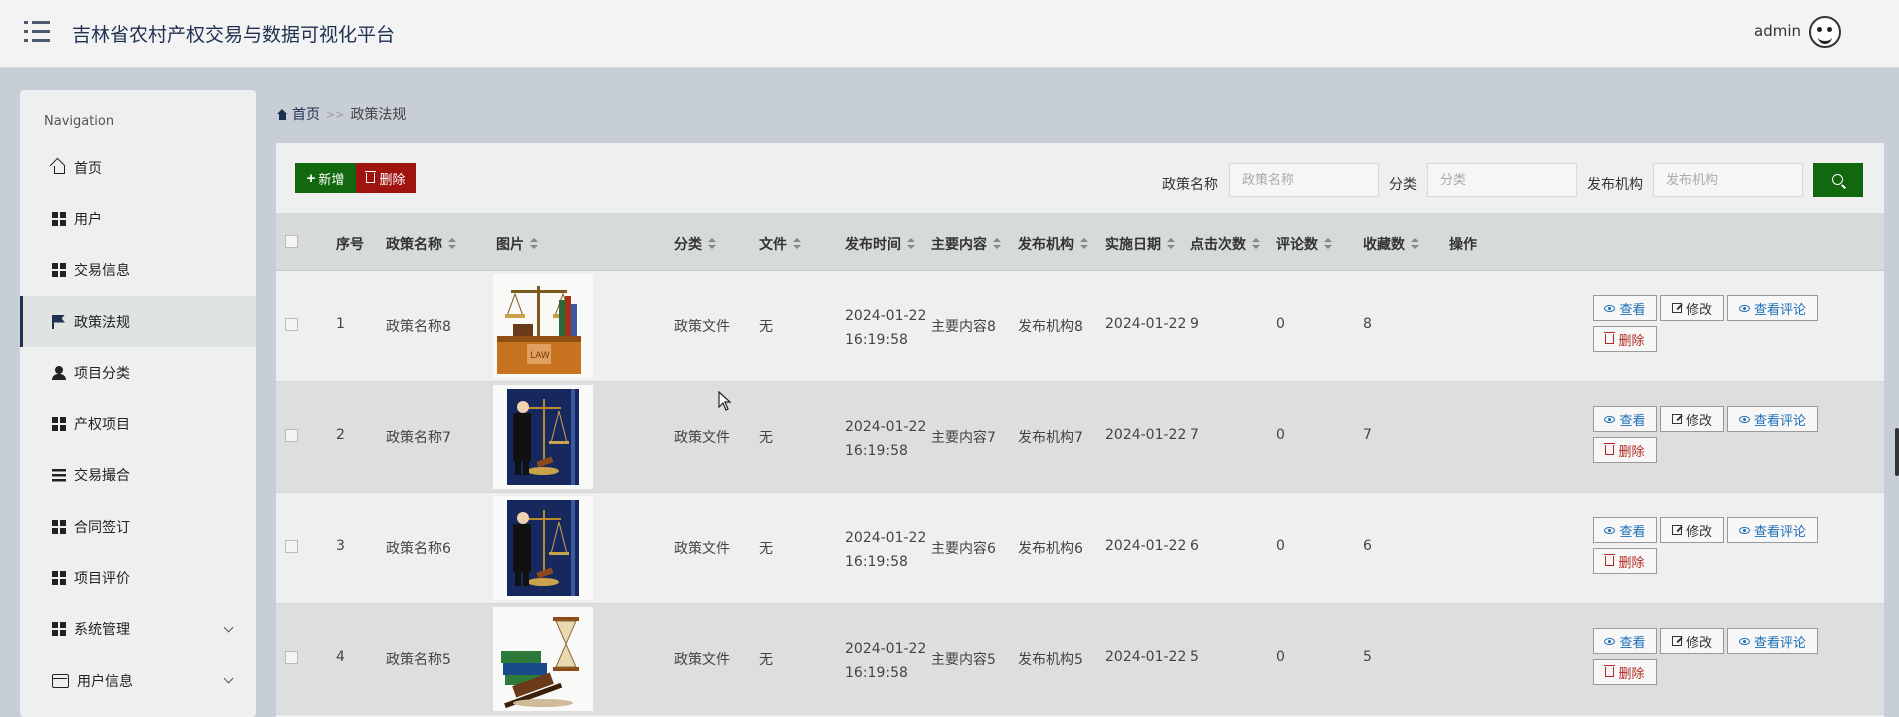 This screenshot has height=717, width=1899. What do you see at coordinates (1384, 245) in the screenshot?
I see `column-header-label: 收藏数` at bounding box center [1384, 245].